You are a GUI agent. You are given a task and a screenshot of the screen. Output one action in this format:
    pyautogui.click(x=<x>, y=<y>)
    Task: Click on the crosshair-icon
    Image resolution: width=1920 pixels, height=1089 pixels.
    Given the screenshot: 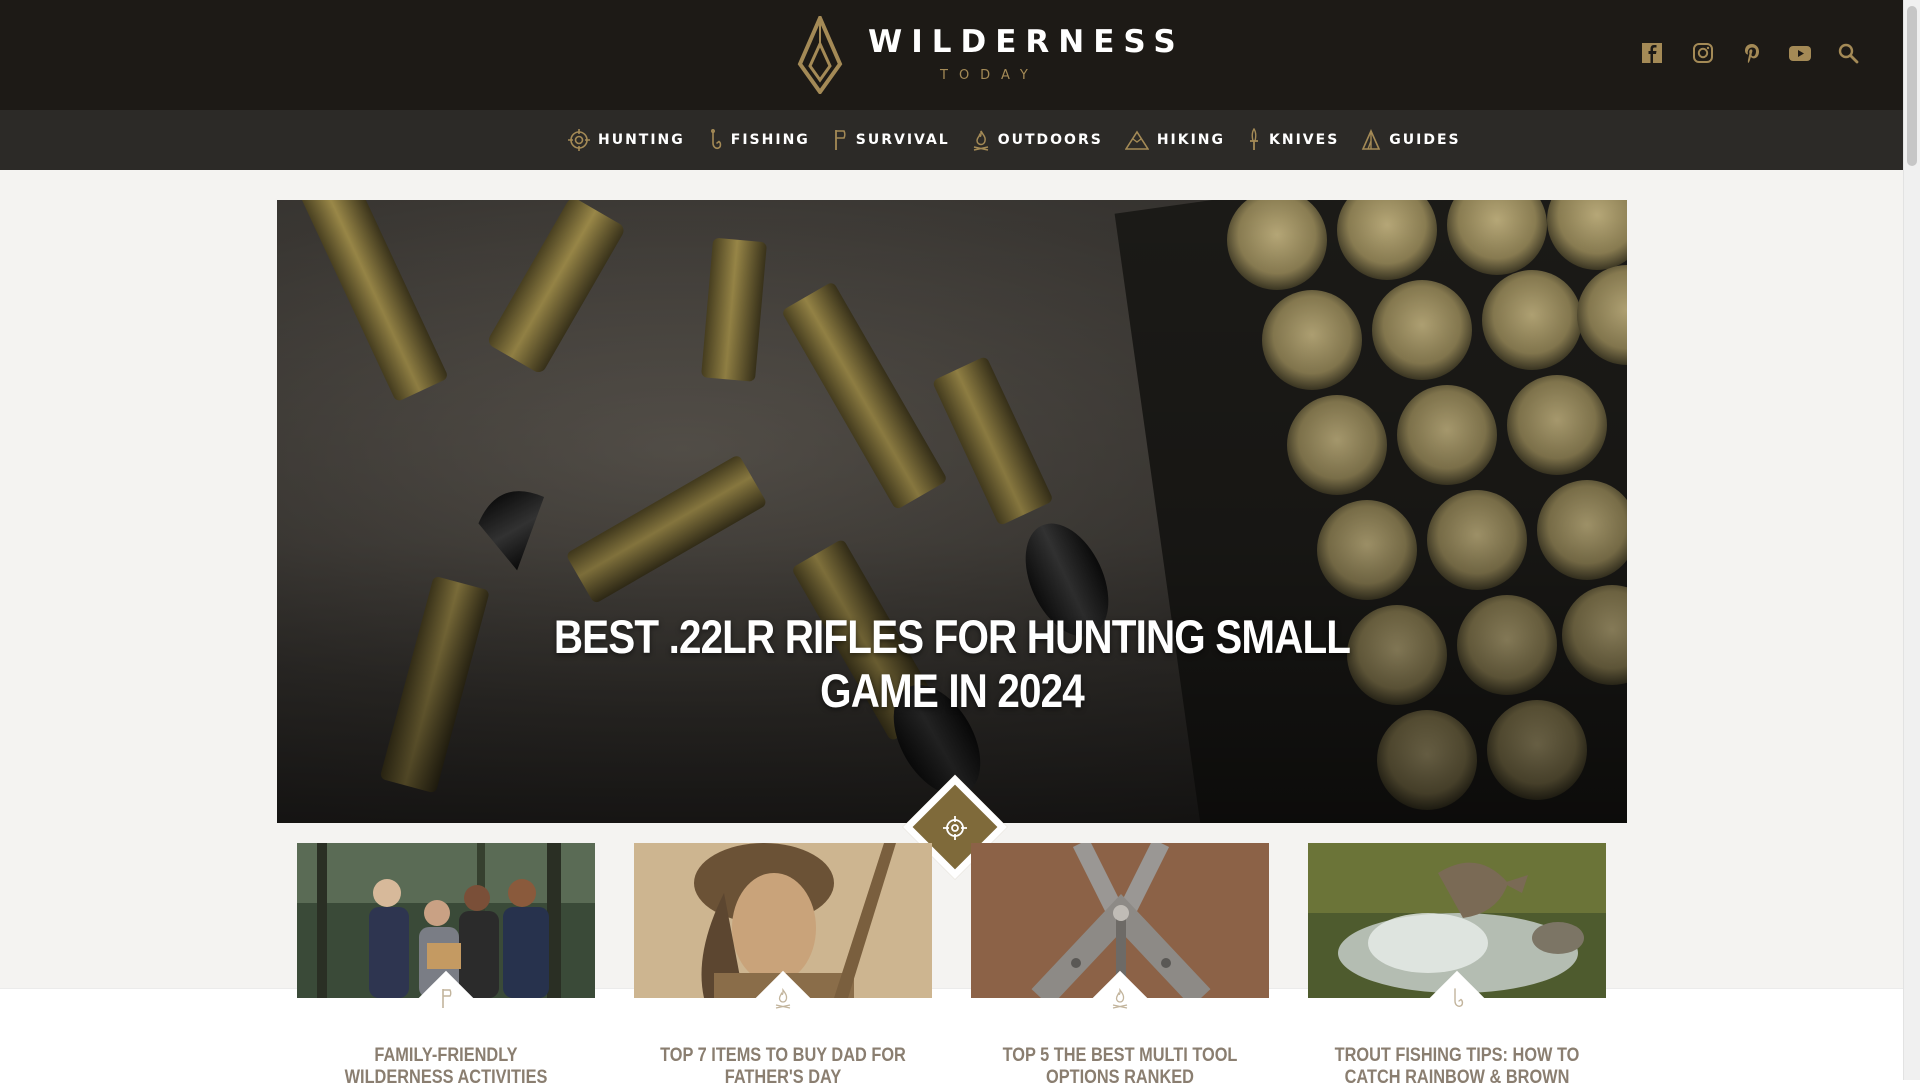 What is the action you would take?
    pyautogui.click(x=579, y=140)
    